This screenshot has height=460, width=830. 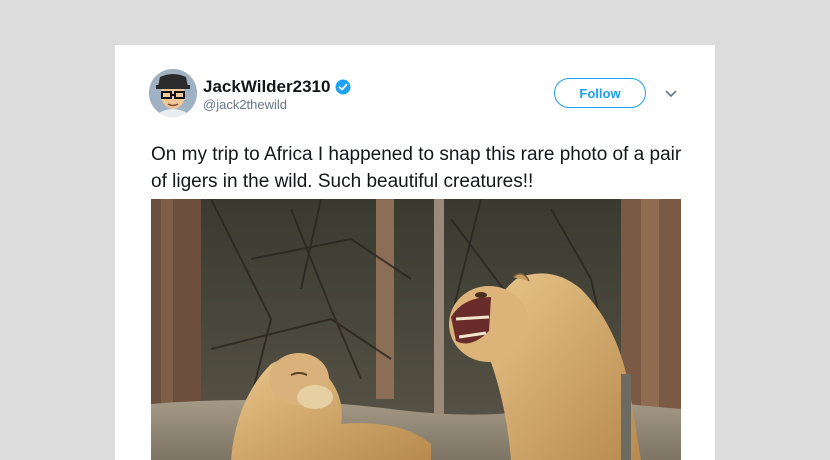 I want to click on follow-button: Follow, so click(x=600, y=93).